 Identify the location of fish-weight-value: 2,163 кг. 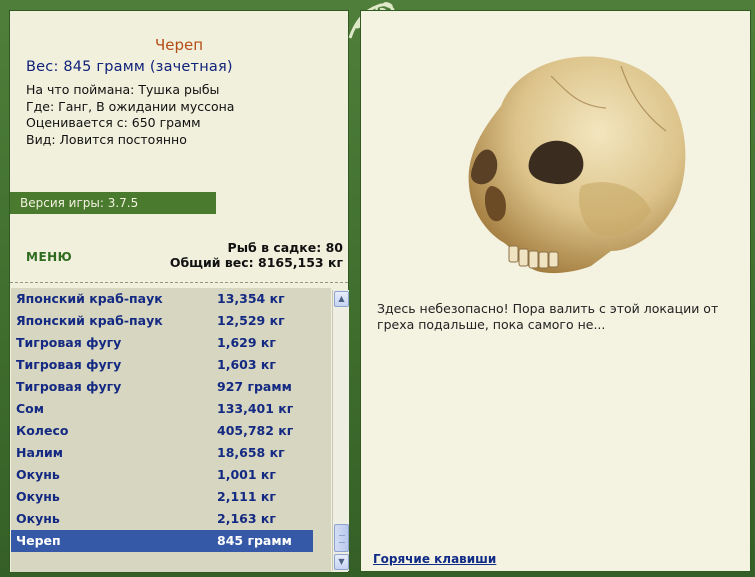
(246, 518).